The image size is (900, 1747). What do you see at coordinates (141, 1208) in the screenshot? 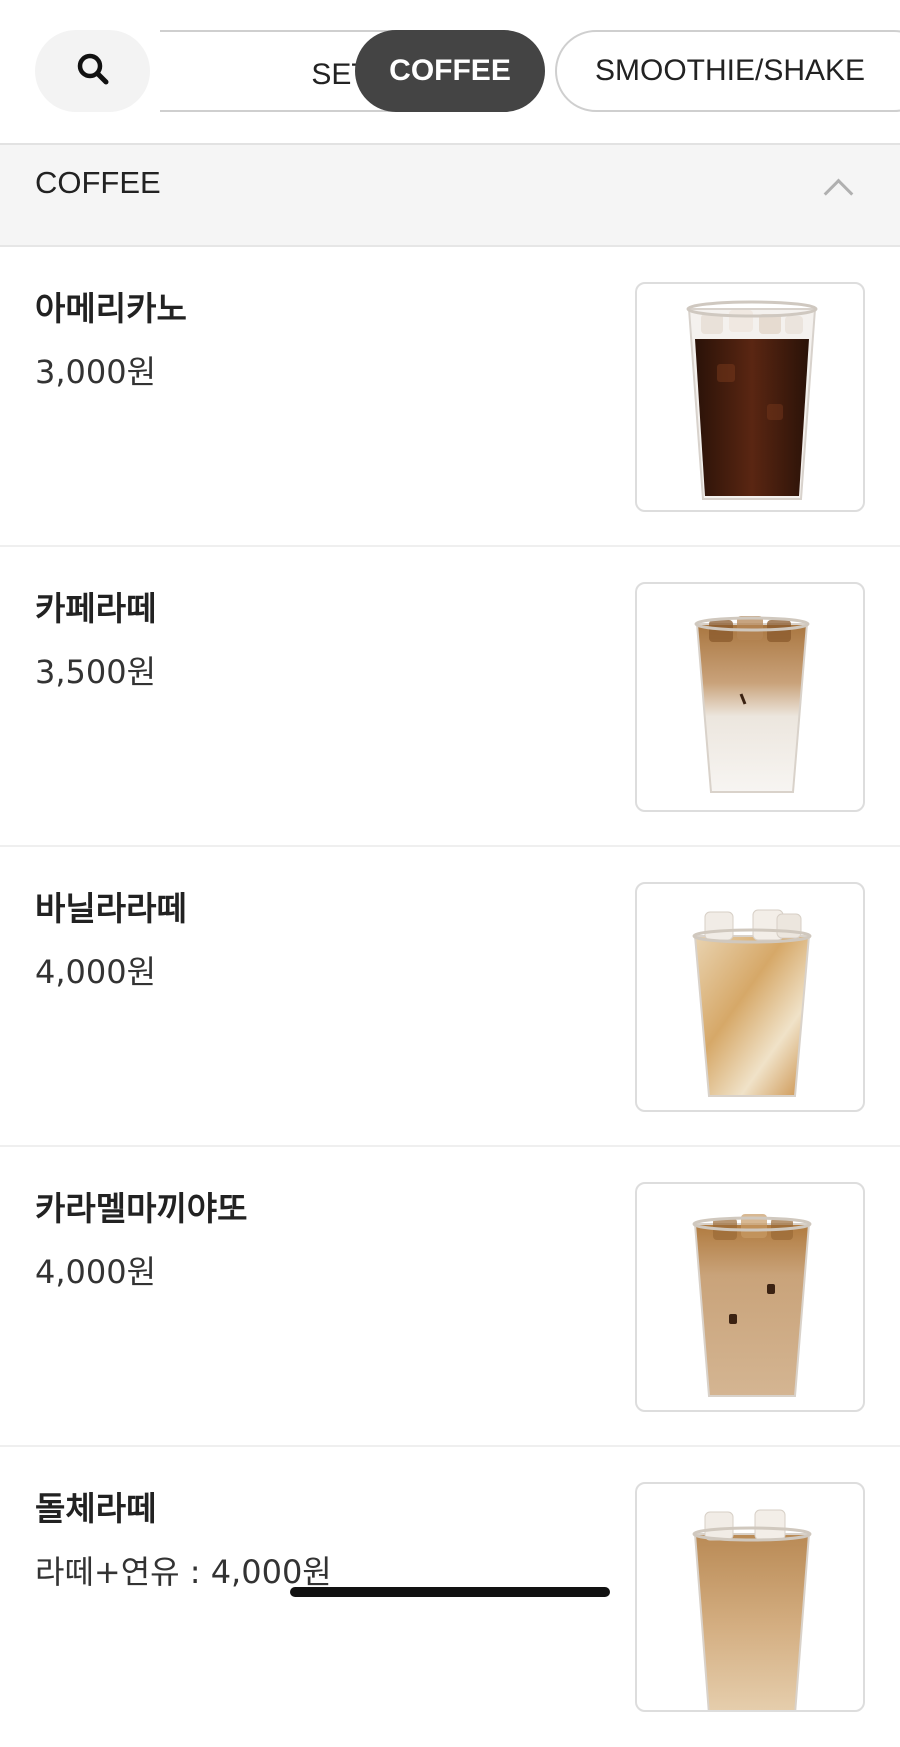
I see `item-name: 카라멜마끼야또` at bounding box center [141, 1208].